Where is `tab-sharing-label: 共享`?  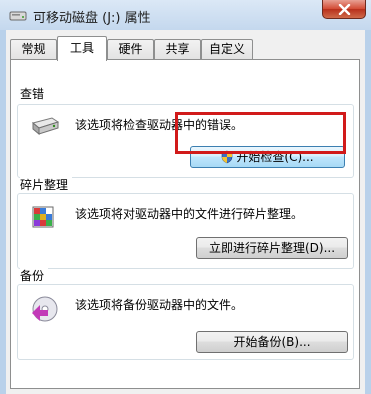
tab-sharing-label: 共享 is located at coordinates (177, 49).